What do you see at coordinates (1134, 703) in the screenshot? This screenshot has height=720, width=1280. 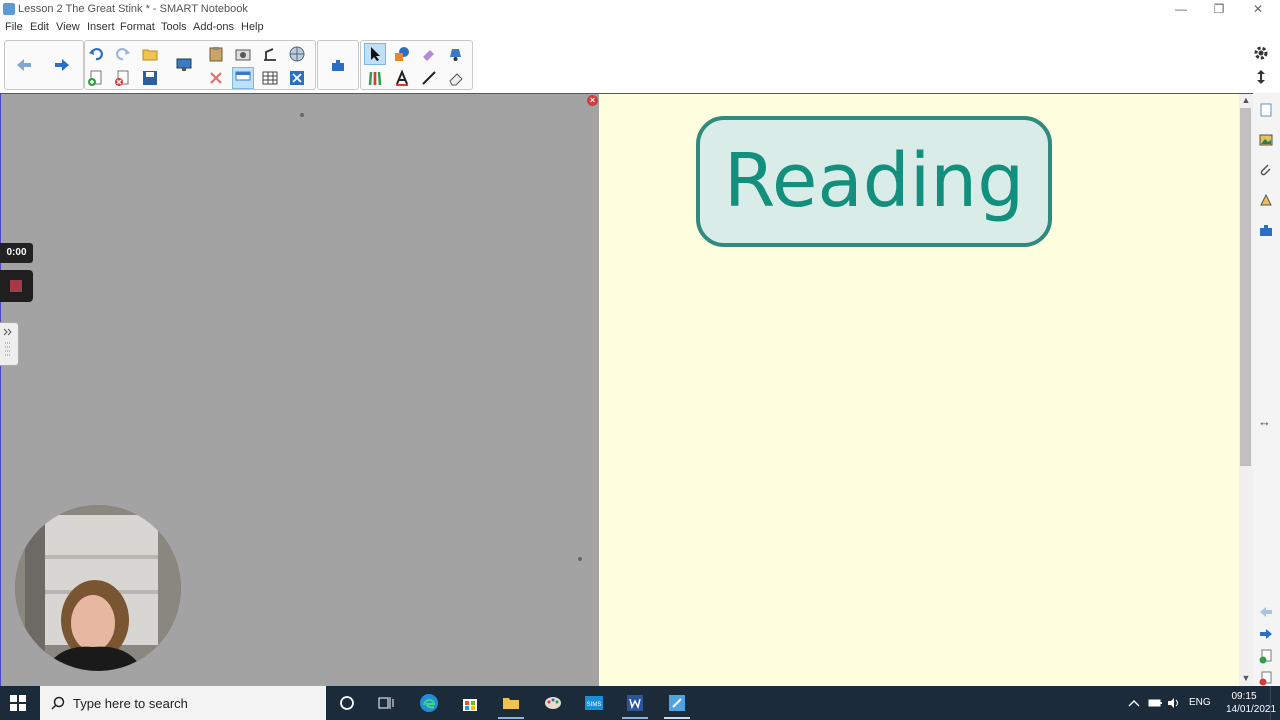 I see `tray-chevron-up-icon` at bounding box center [1134, 703].